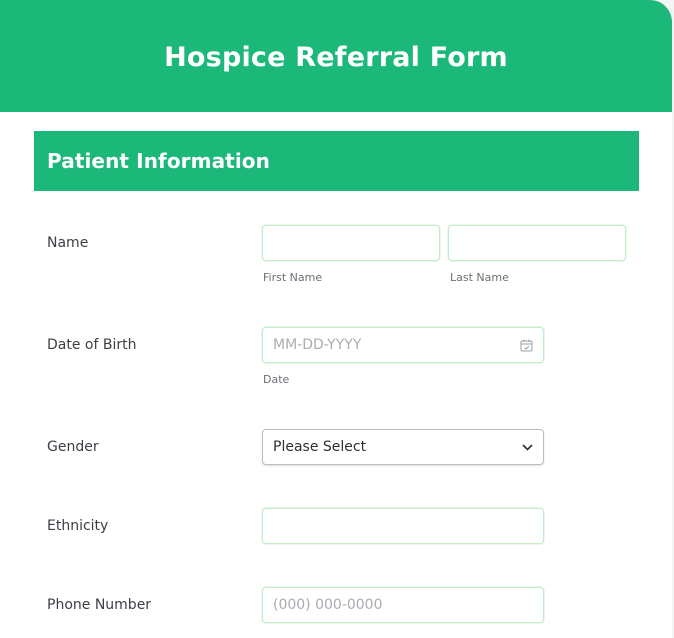 This screenshot has width=674, height=638. I want to click on section-header: Patient Information, so click(336, 161).